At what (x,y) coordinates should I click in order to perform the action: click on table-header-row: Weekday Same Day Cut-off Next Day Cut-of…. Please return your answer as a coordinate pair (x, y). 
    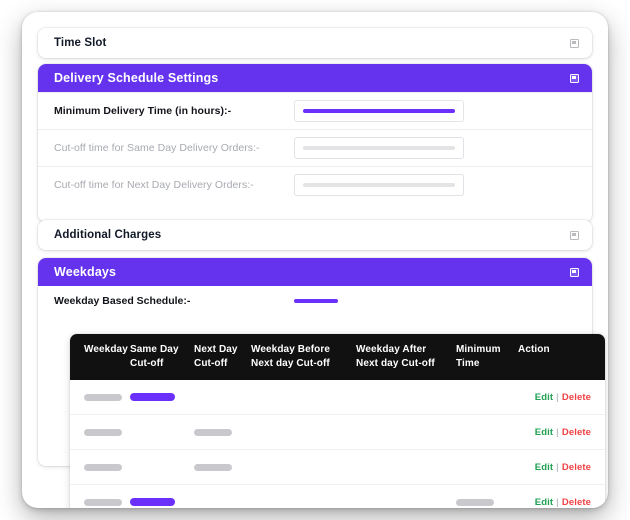
    Looking at the image, I should click on (337, 357).